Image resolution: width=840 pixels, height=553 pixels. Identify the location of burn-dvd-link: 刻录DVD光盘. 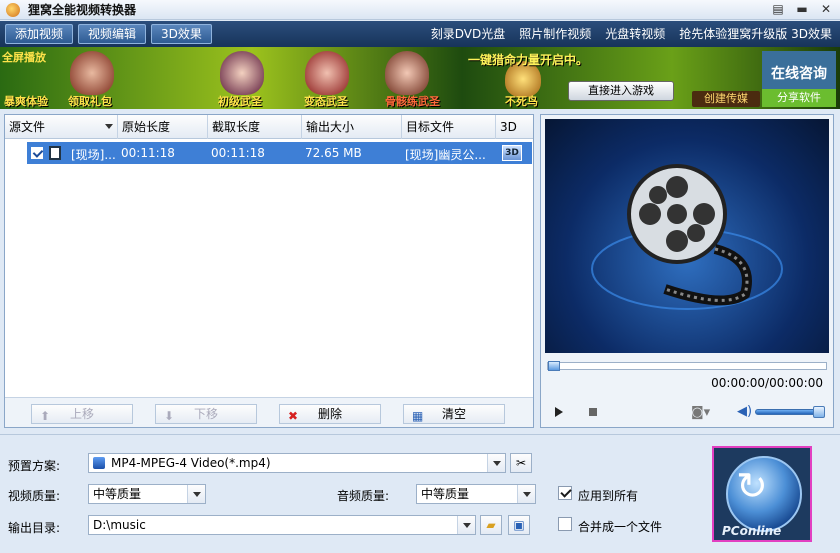
(468, 33).